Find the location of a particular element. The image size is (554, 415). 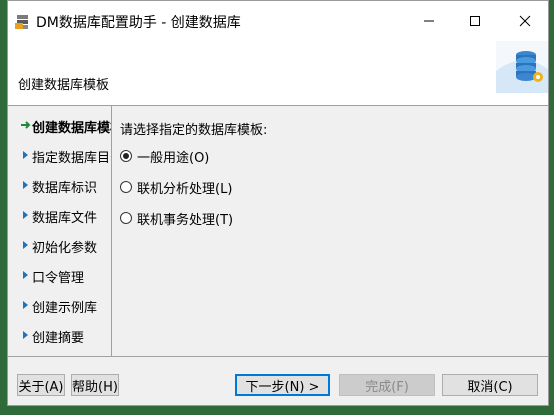

maximize-icon is located at coordinates (475, 21).